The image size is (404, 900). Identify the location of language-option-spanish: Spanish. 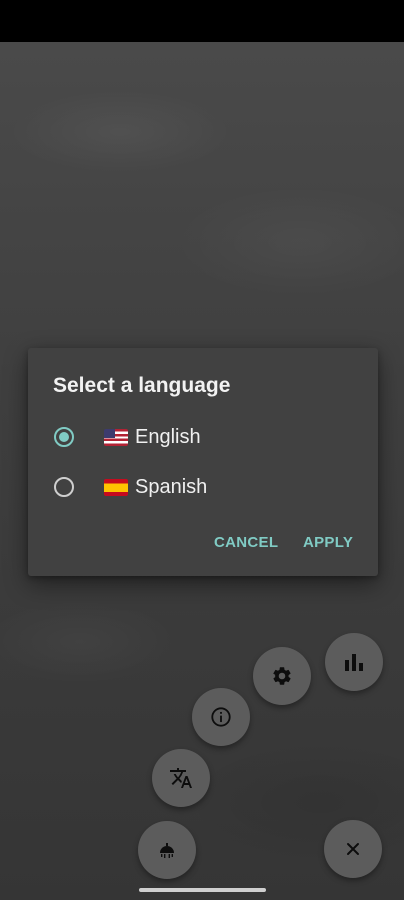
(203, 487).